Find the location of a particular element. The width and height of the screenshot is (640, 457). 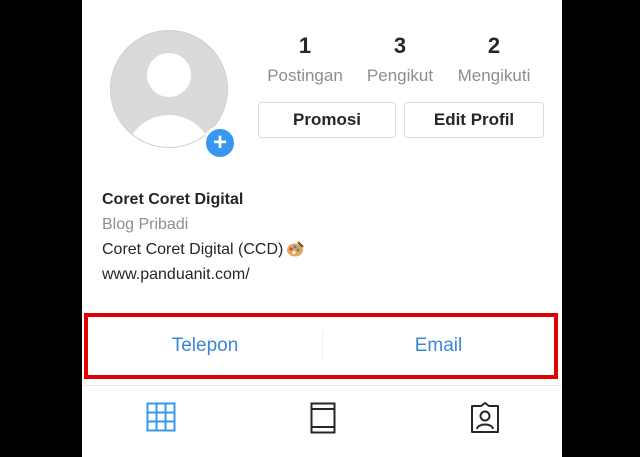

stat-posts-count: 1 is located at coordinates (305, 45).